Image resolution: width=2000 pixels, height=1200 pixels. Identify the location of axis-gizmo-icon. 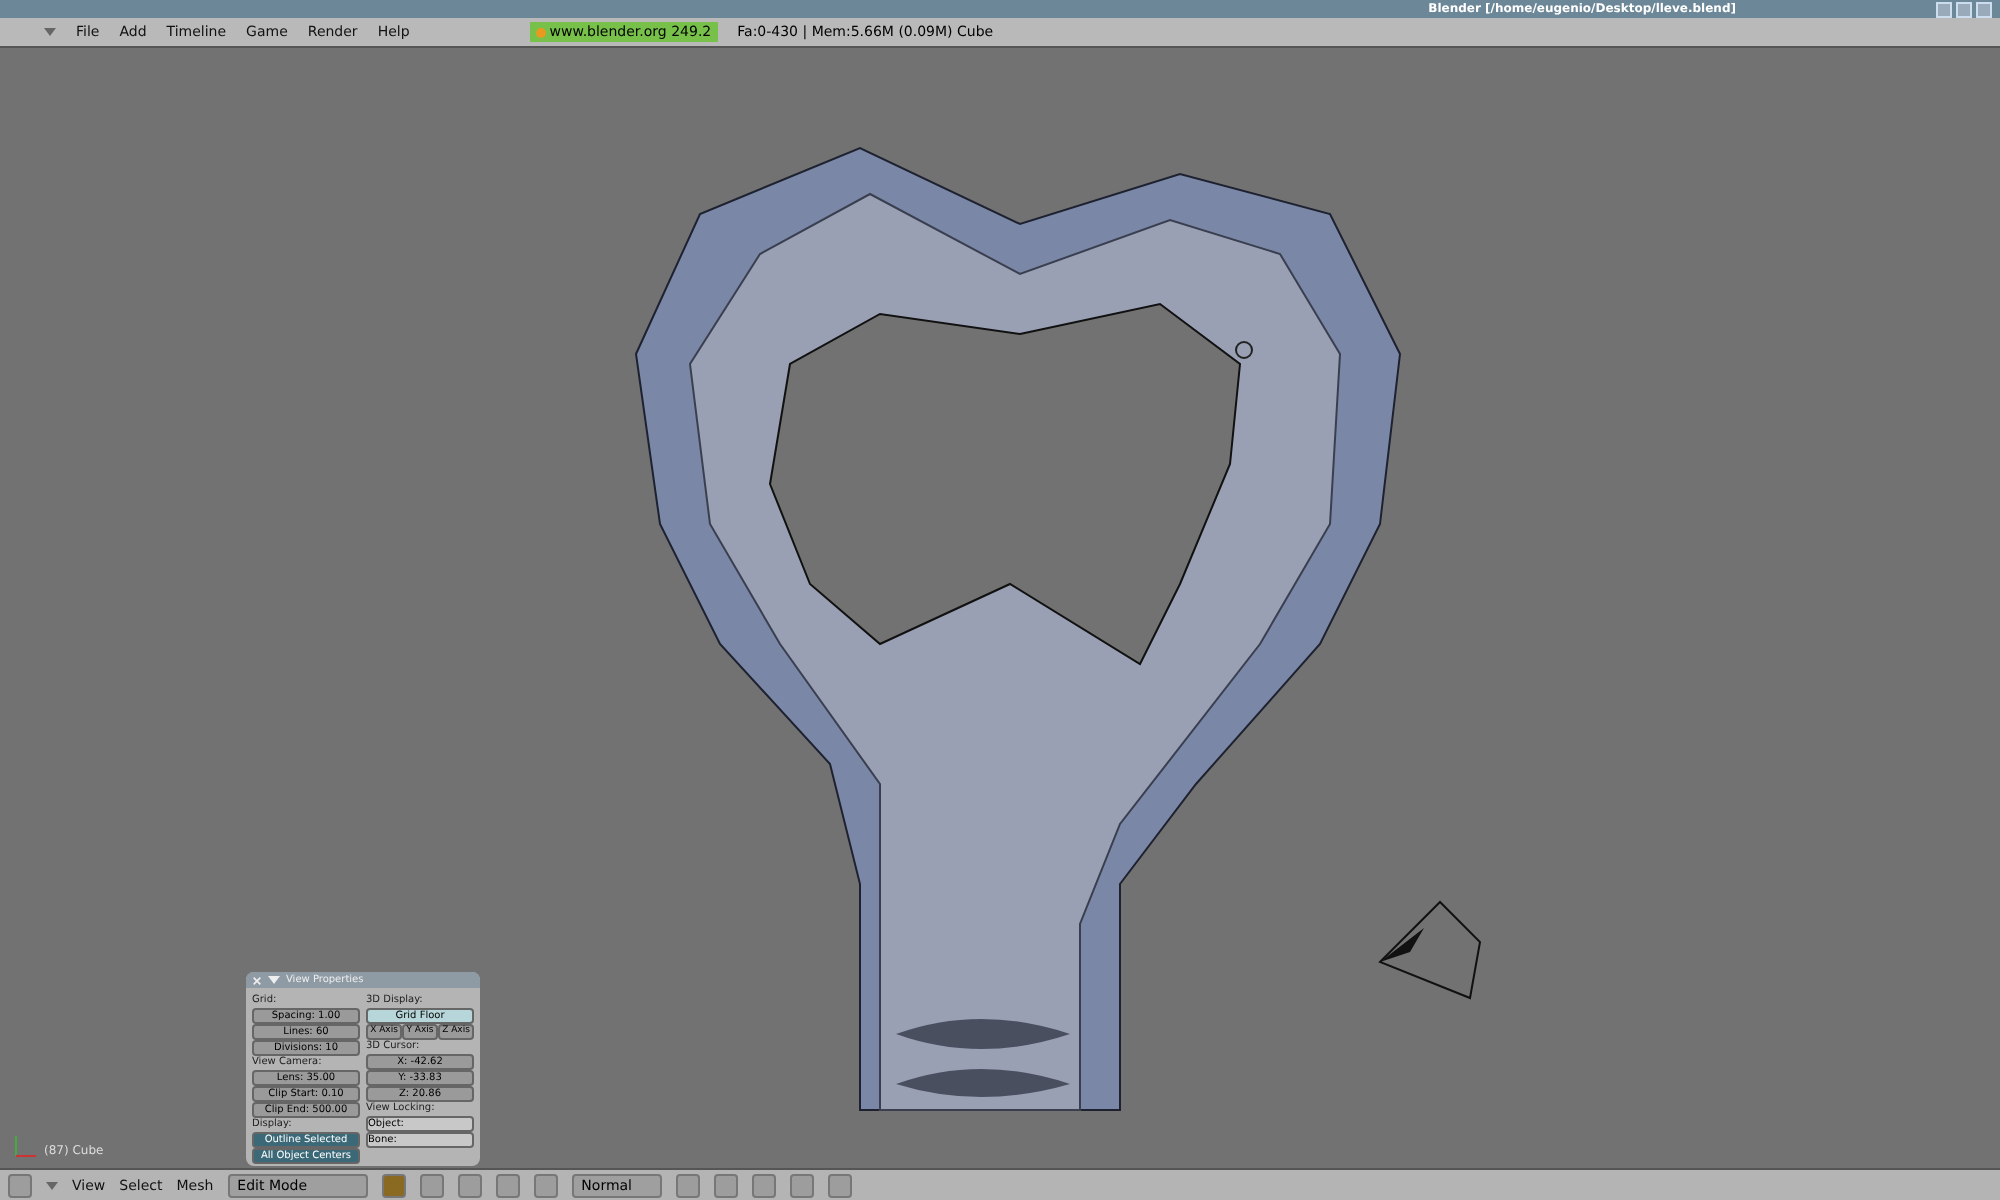
(26, 1146).